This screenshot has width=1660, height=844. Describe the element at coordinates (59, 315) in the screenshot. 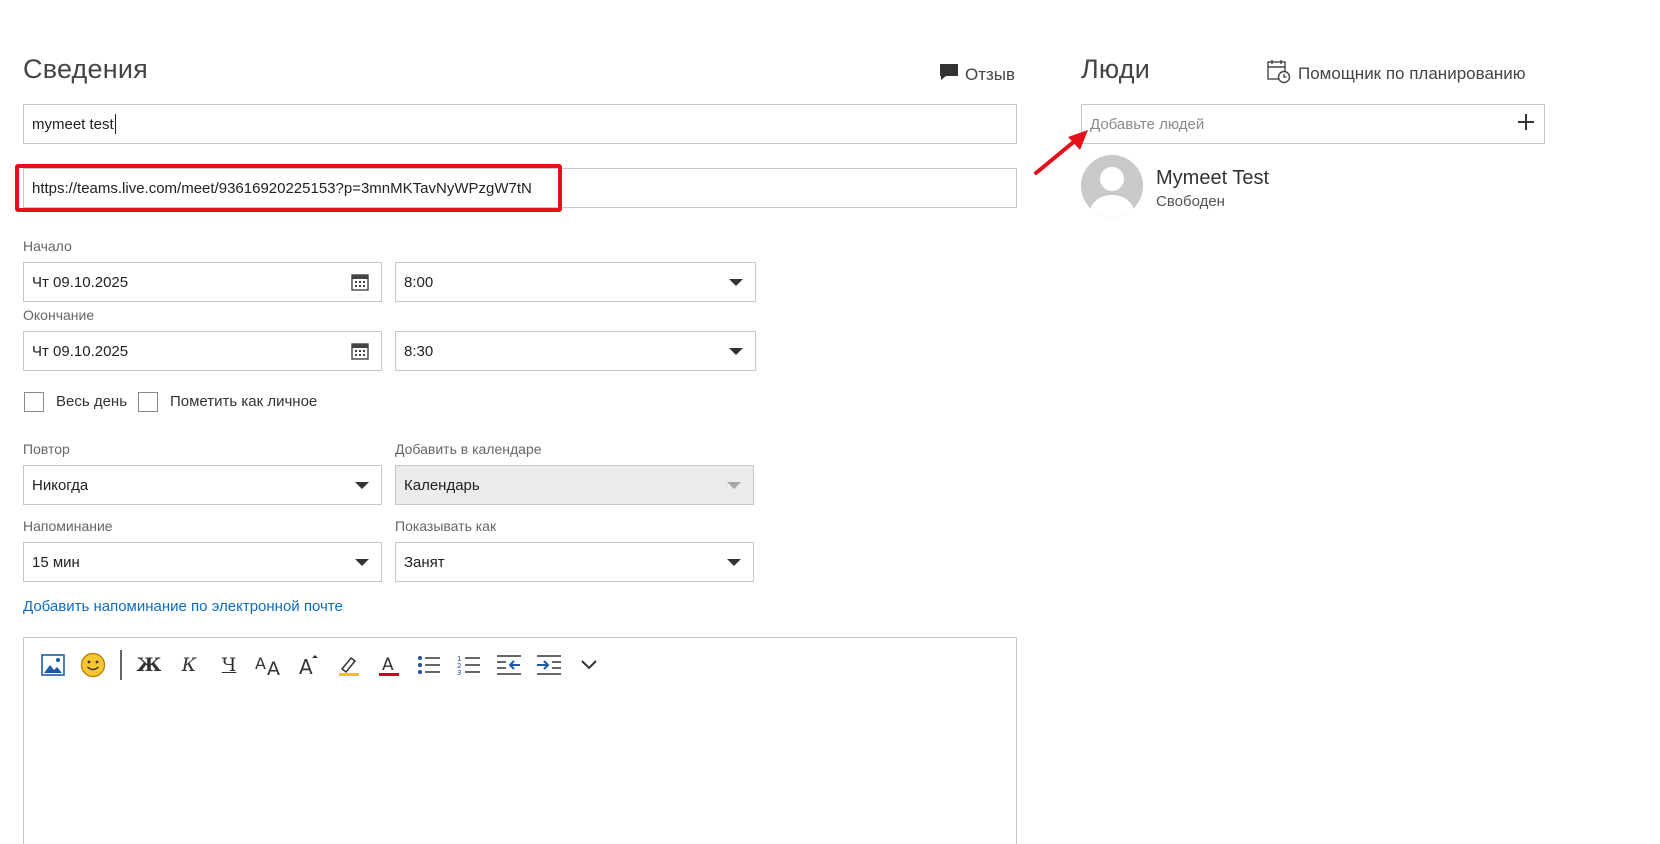

I see `end-label: Окончание` at that location.